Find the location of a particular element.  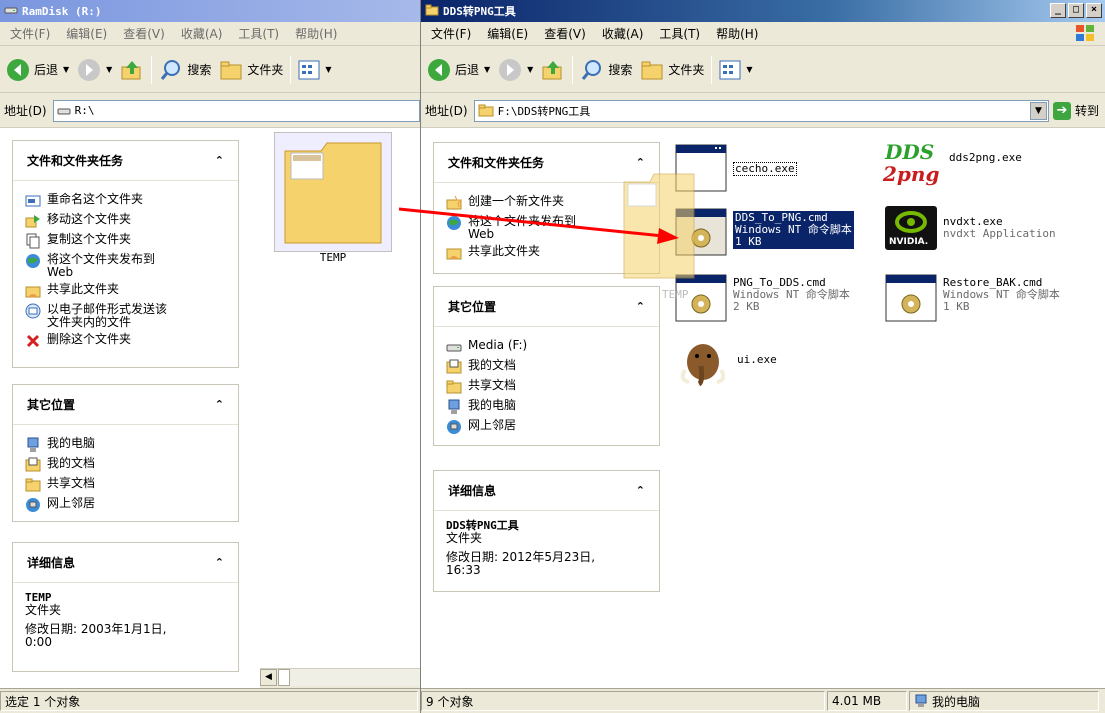

task-link-label: 删除这个文件夹 is located at coordinates (89, 339).